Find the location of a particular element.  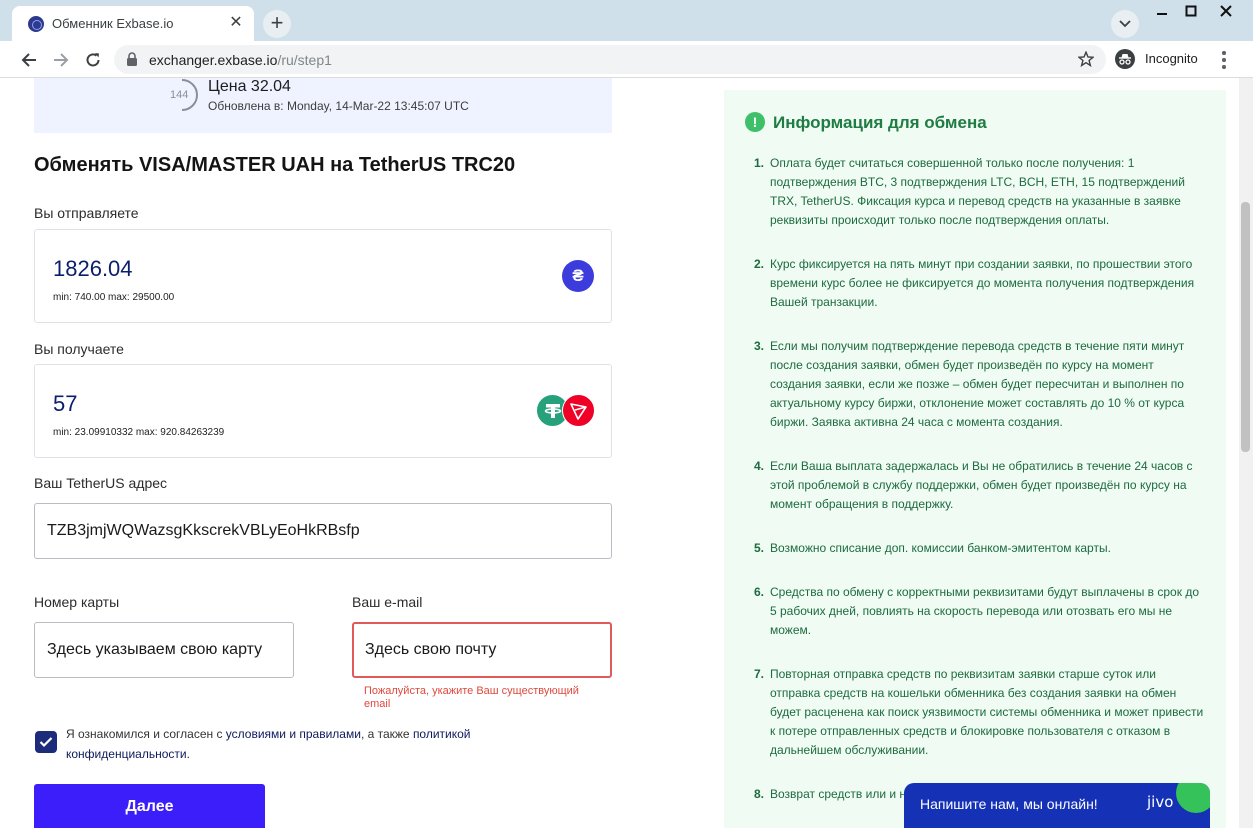

agreement-checkbox is located at coordinates (46, 742).